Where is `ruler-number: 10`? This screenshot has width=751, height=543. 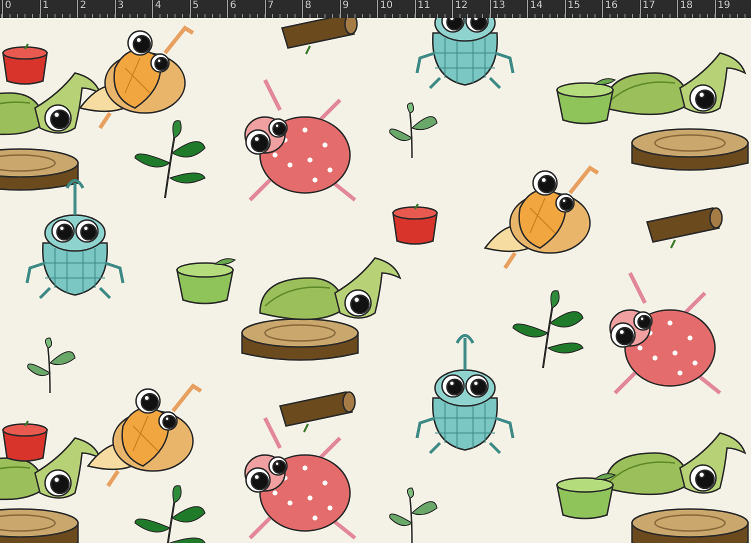
ruler-number: 10 is located at coordinates (386, 6).